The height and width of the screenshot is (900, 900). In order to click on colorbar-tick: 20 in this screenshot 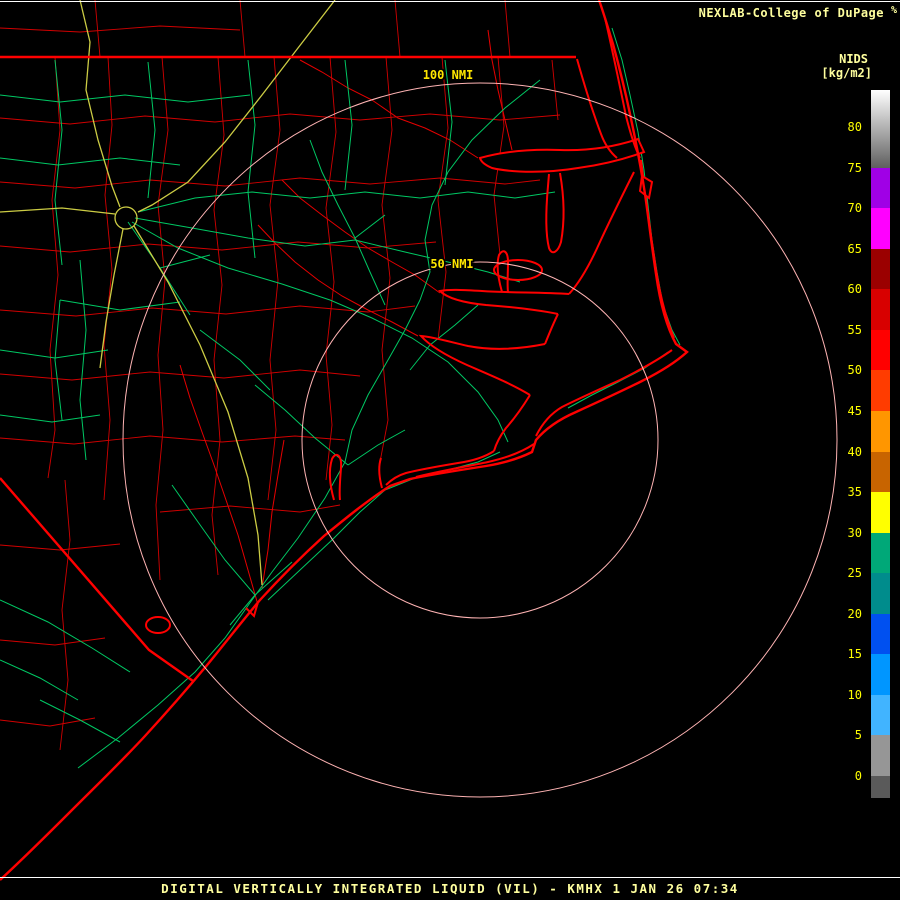, I will do `click(854, 613)`.